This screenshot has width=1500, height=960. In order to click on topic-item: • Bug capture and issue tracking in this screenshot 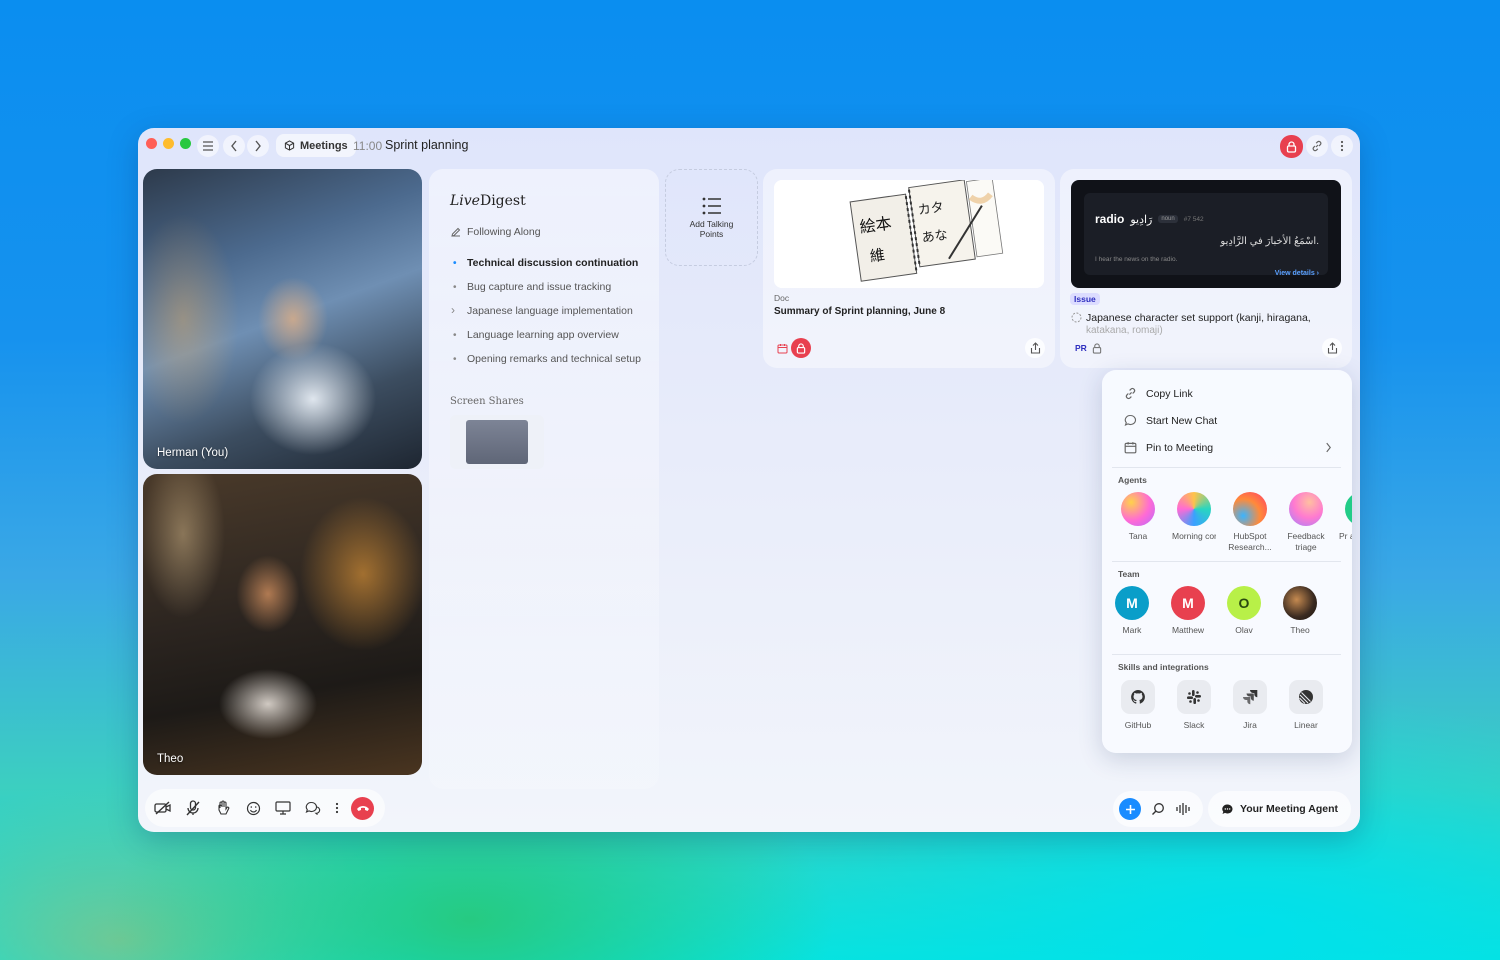, I will do `click(551, 287)`.